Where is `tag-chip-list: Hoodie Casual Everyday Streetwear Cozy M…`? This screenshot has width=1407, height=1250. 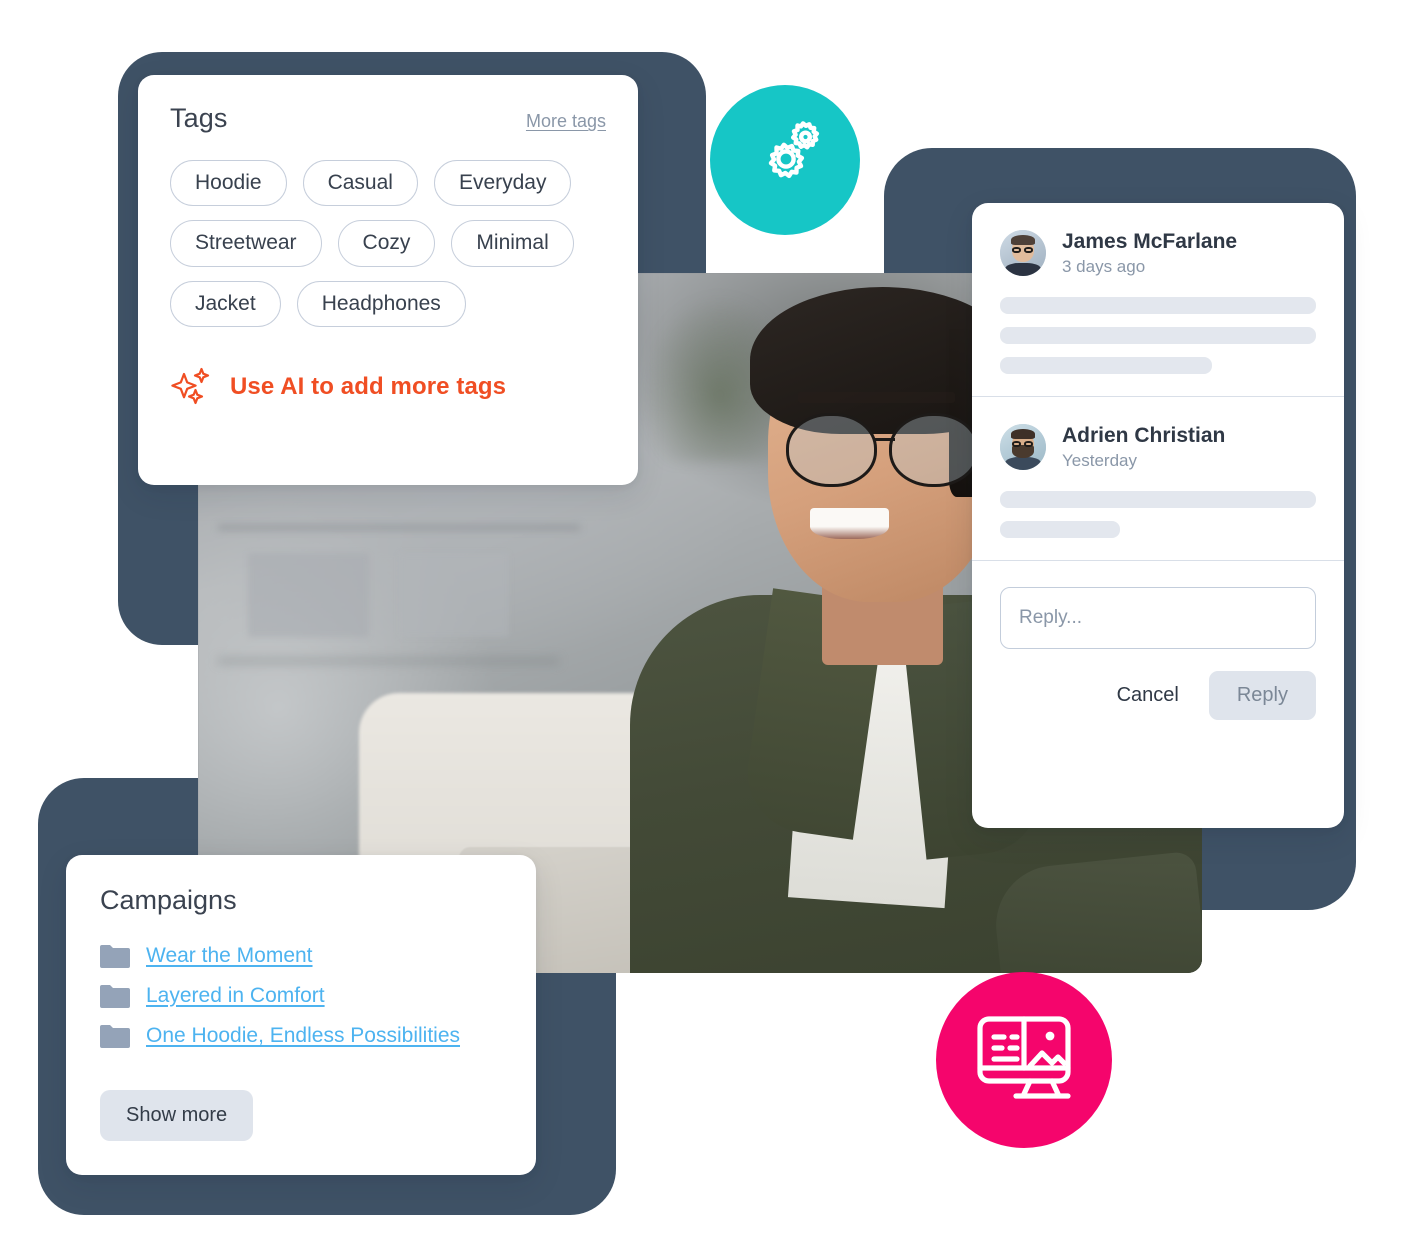 tag-chip-list: Hoodie Casual Everyday Streetwear Cozy M… is located at coordinates (385, 243).